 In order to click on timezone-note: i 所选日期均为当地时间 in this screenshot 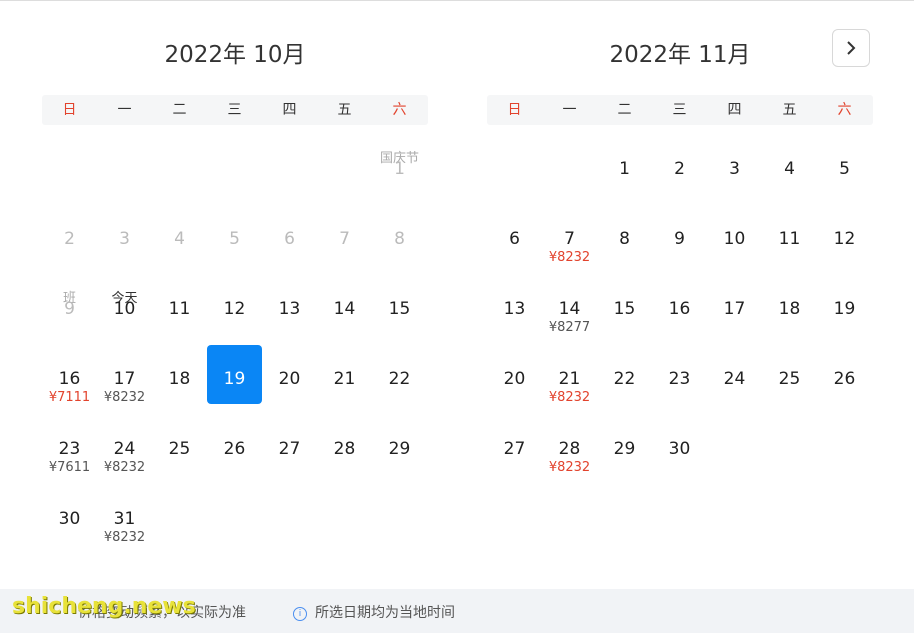, I will do `click(374, 612)`.